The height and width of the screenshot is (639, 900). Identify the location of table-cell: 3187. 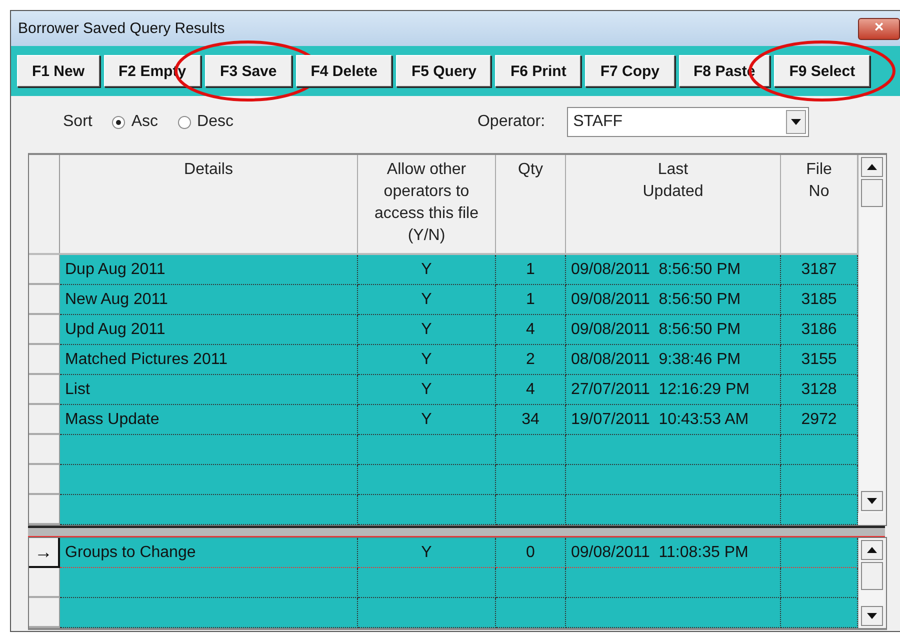
(819, 270).